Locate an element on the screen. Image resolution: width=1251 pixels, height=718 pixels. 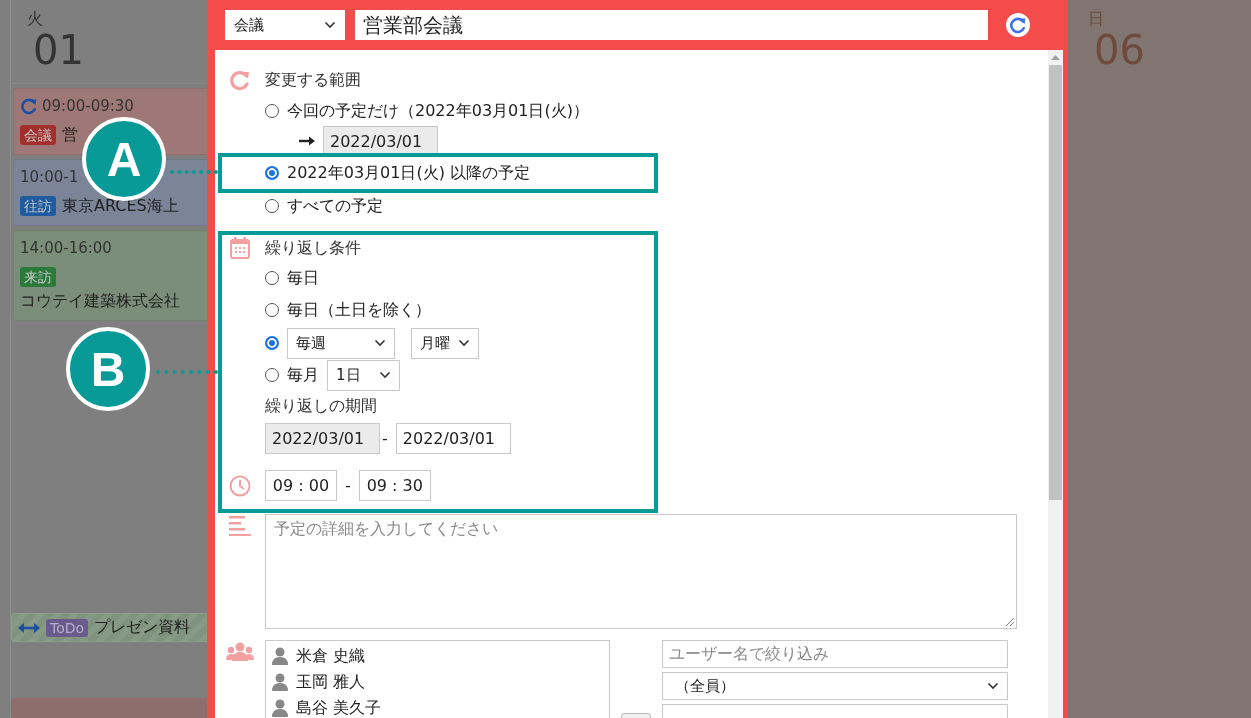
member-name: 島谷 美久子 is located at coordinates (339, 707).